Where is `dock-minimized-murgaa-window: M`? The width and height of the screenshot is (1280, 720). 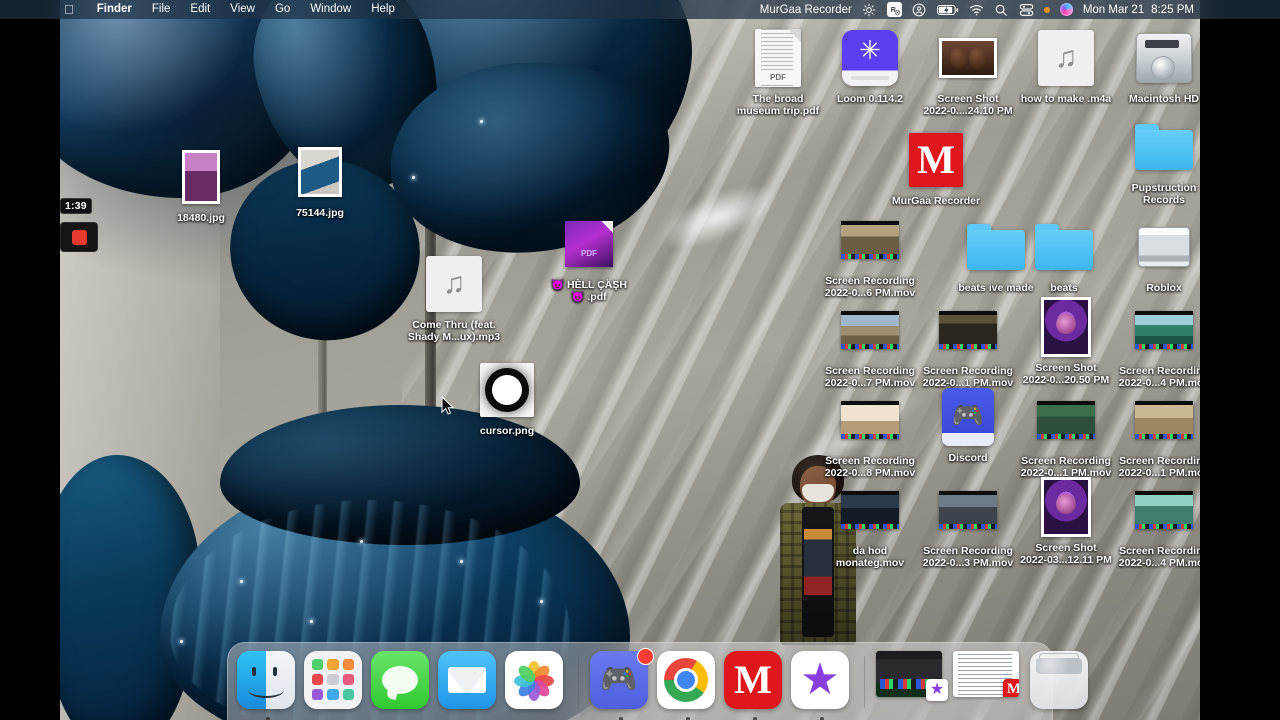 dock-minimized-murgaa-window: M is located at coordinates (989, 681).